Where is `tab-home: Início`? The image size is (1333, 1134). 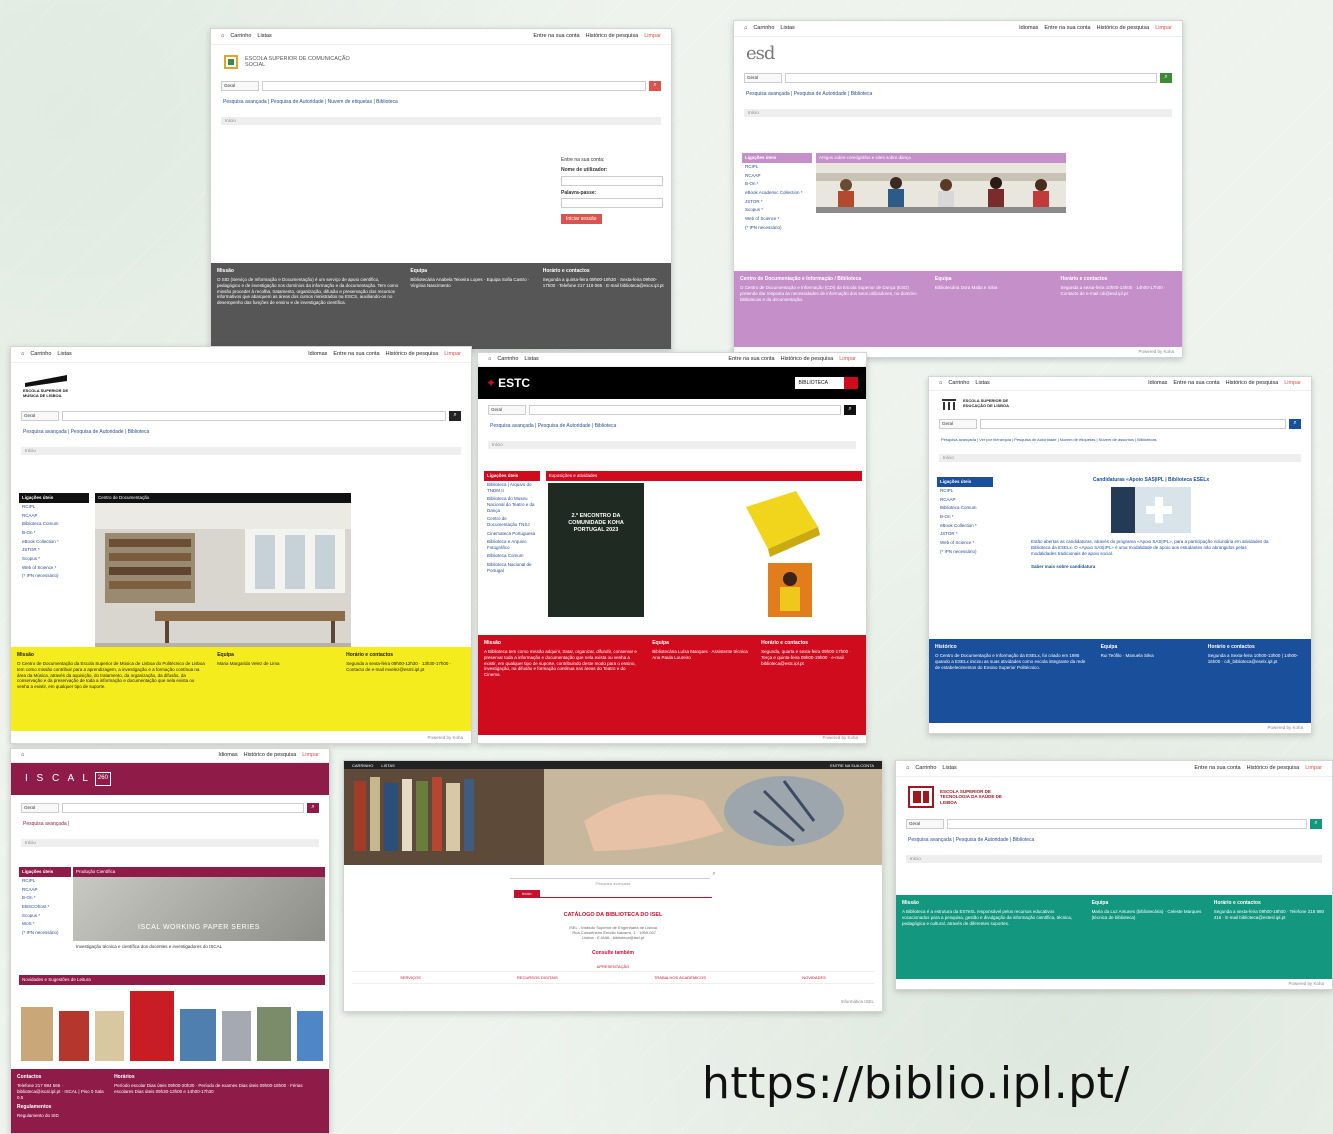
tab-home: Início is located at coordinates (527, 893).